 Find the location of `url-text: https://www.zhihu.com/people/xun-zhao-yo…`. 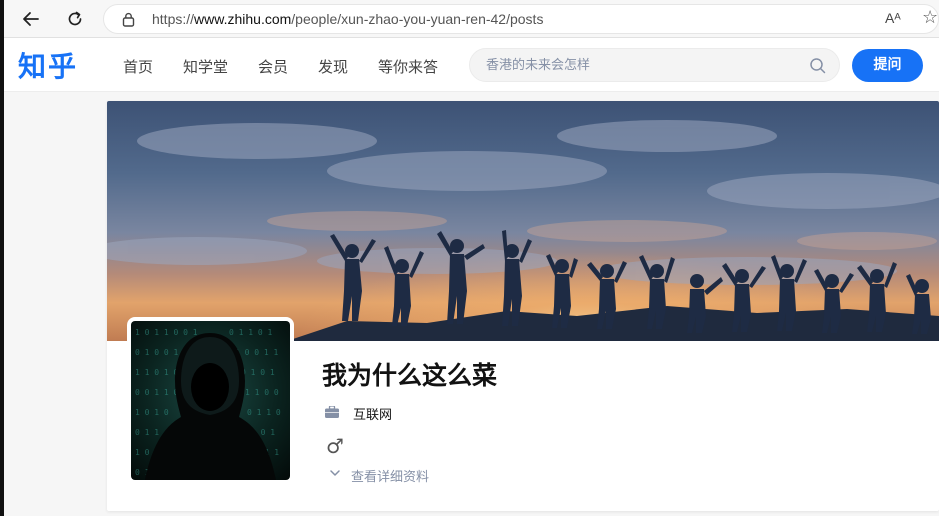

url-text: https://www.zhihu.com/people/xun-zhao-yo… is located at coordinates (347, 19).